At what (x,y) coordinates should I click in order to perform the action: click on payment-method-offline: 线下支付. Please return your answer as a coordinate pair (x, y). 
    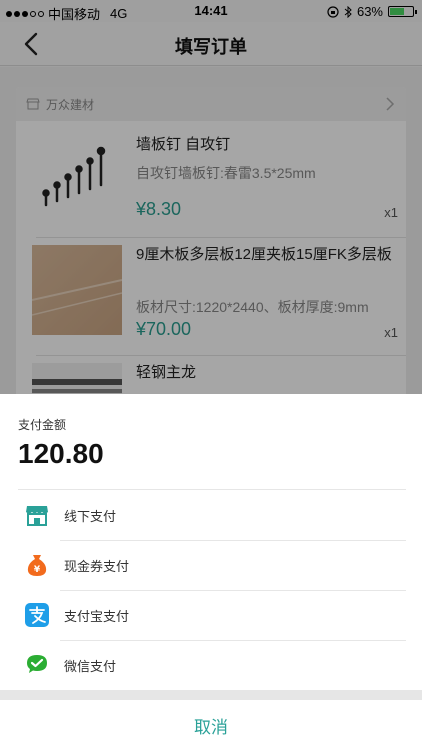
    Looking at the image, I should click on (212, 515).